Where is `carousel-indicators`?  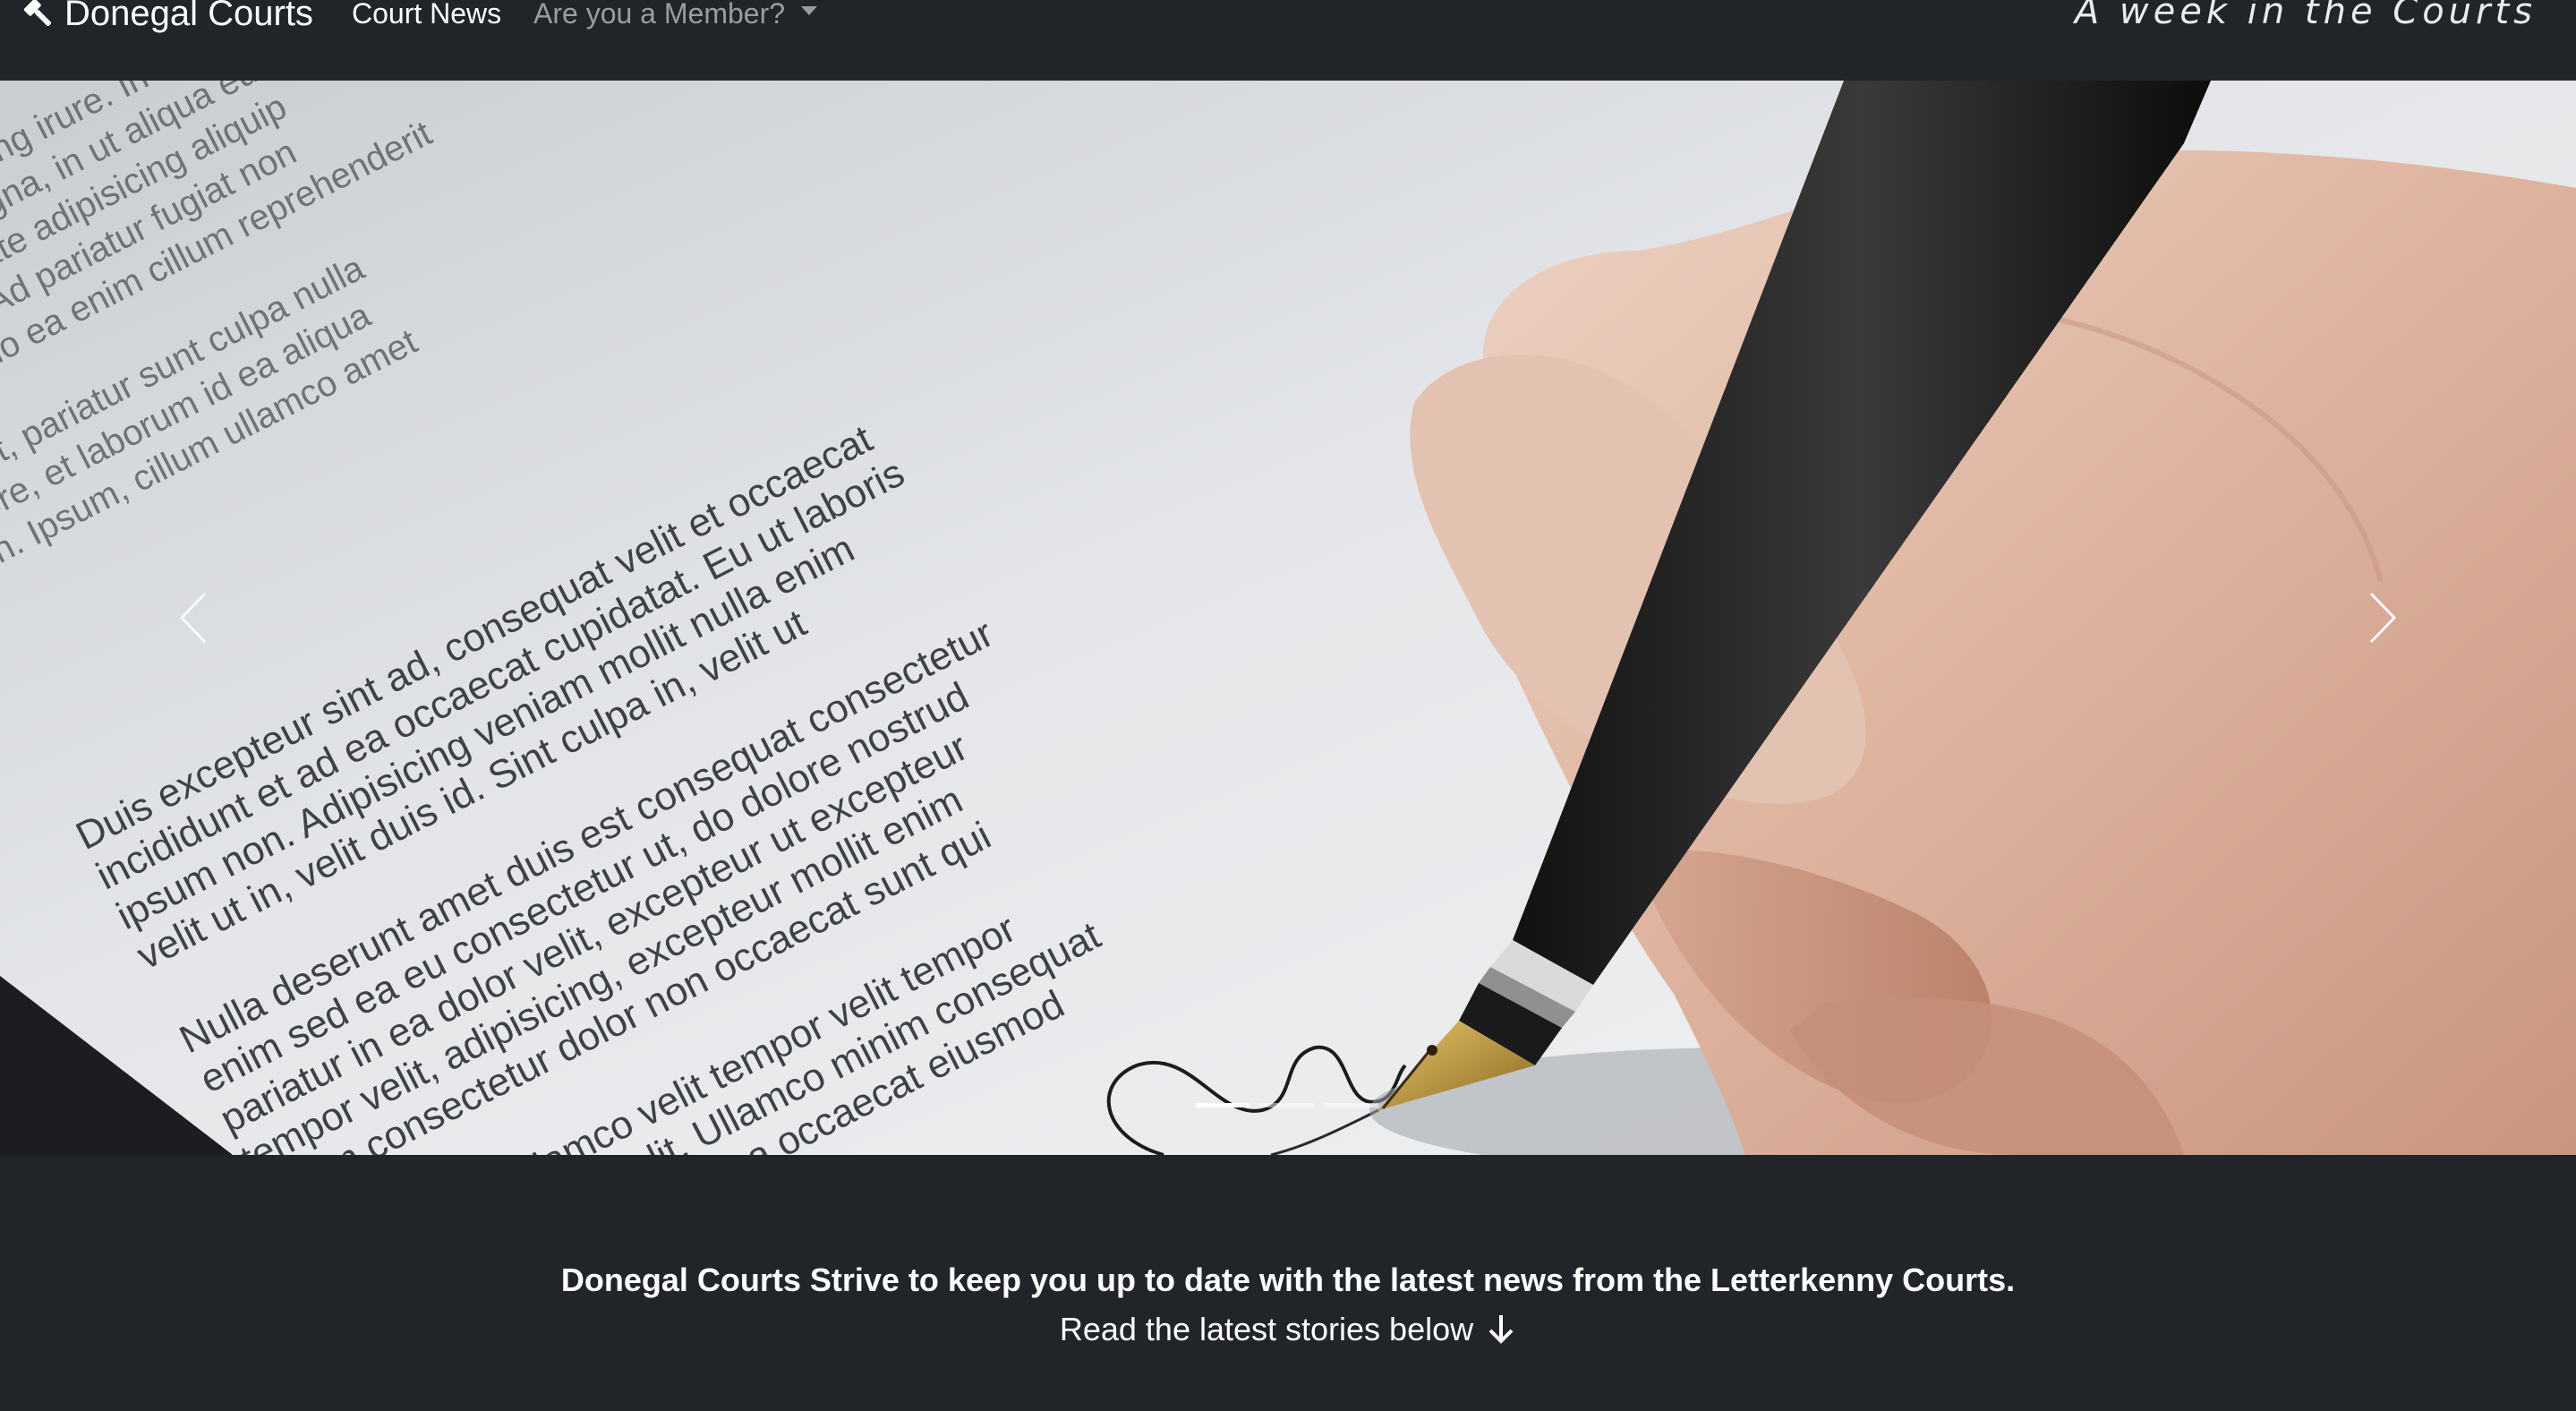
carousel-indicators is located at coordinates (1287, 1105).